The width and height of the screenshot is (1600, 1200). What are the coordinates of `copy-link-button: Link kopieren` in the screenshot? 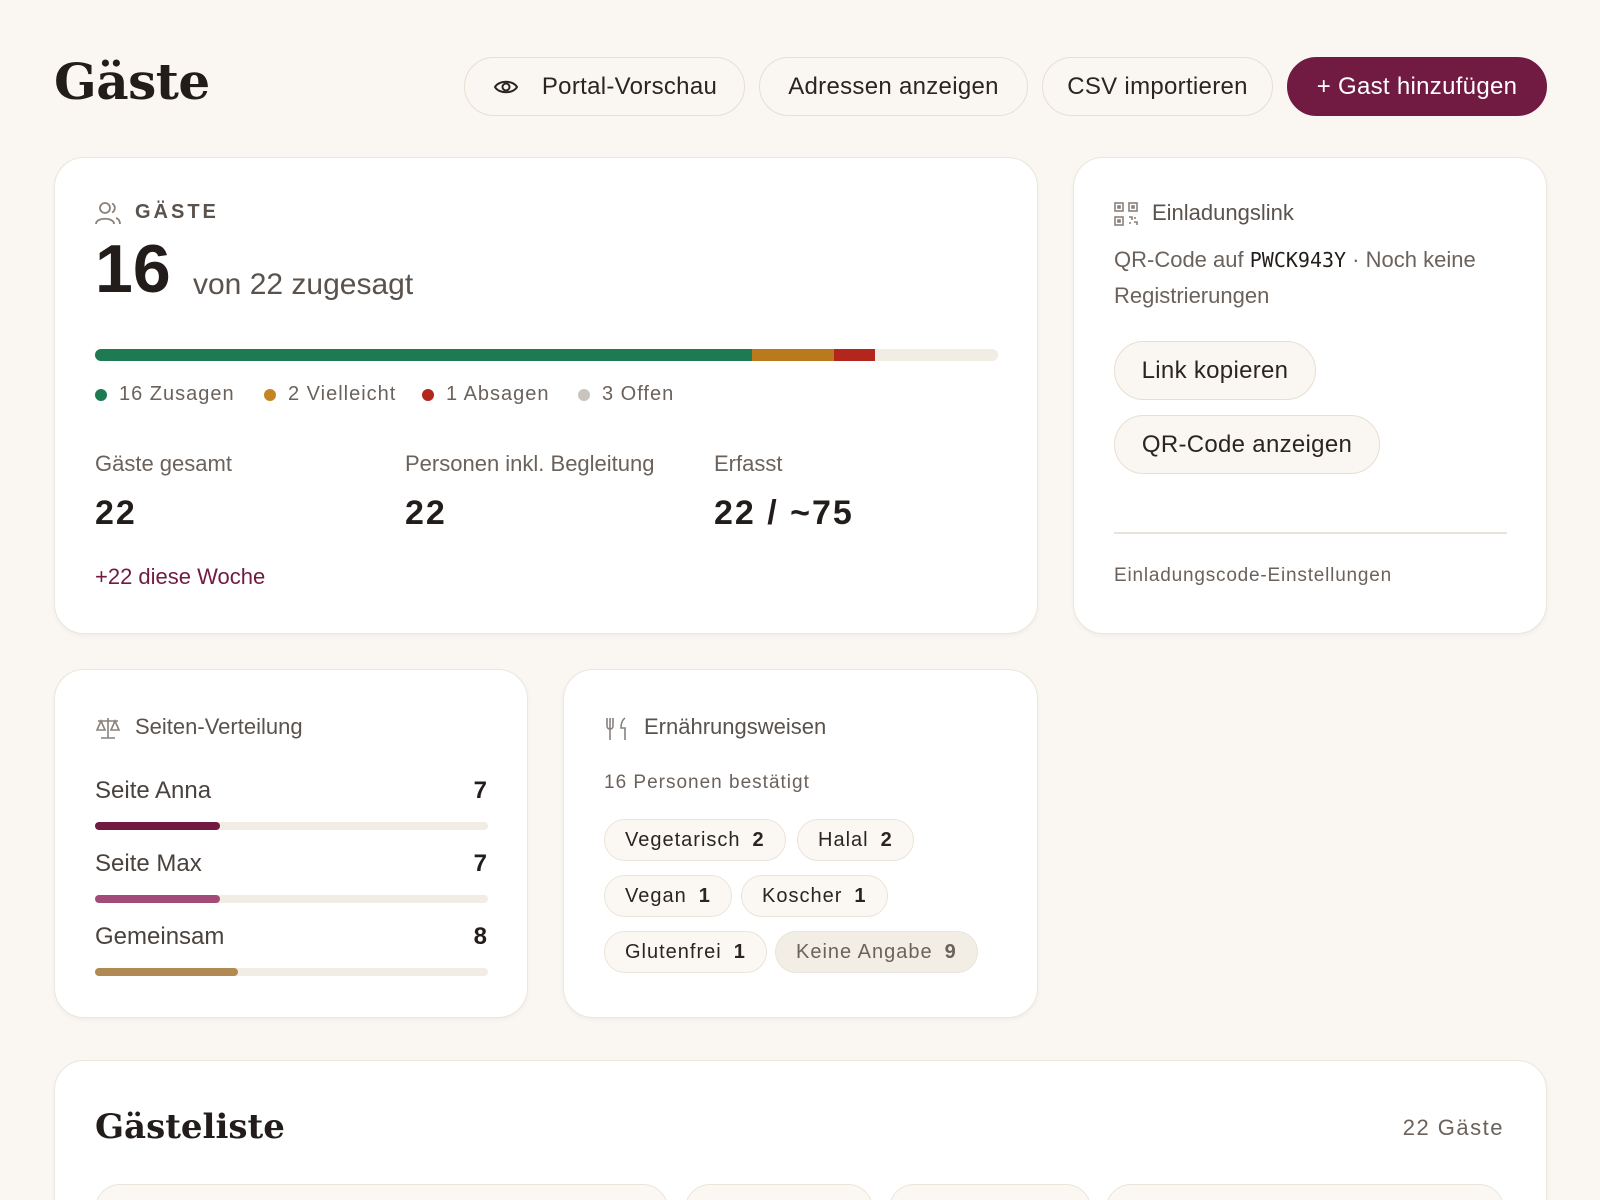 It's located at (1215, 370).